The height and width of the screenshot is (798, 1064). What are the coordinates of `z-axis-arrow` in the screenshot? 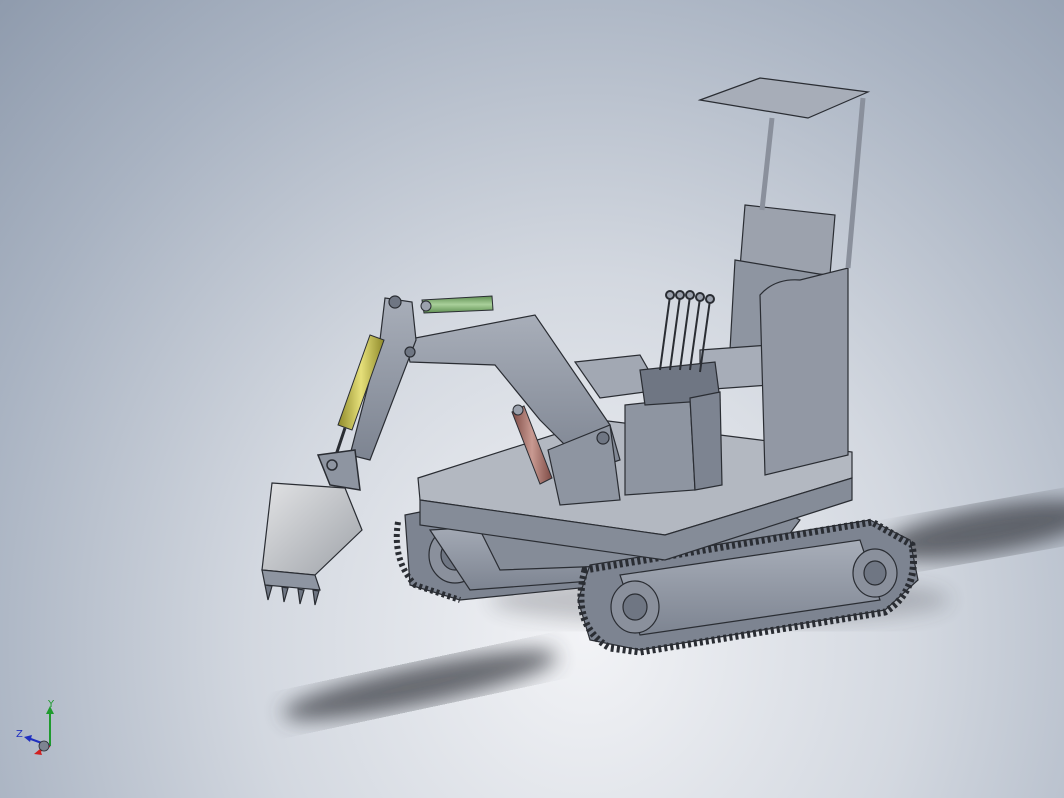 It's located at (28, 738).